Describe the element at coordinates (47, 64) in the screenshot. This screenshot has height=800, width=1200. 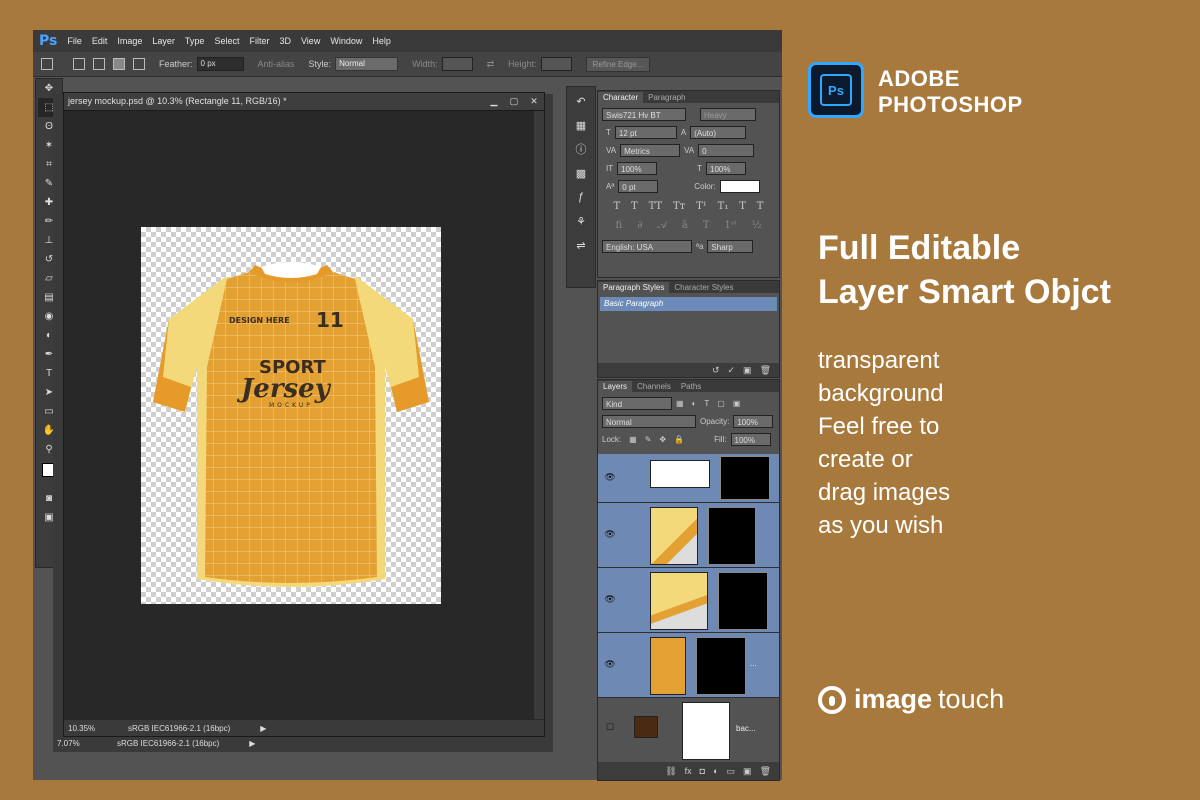
I see `marquee-preset-icon` at that location.